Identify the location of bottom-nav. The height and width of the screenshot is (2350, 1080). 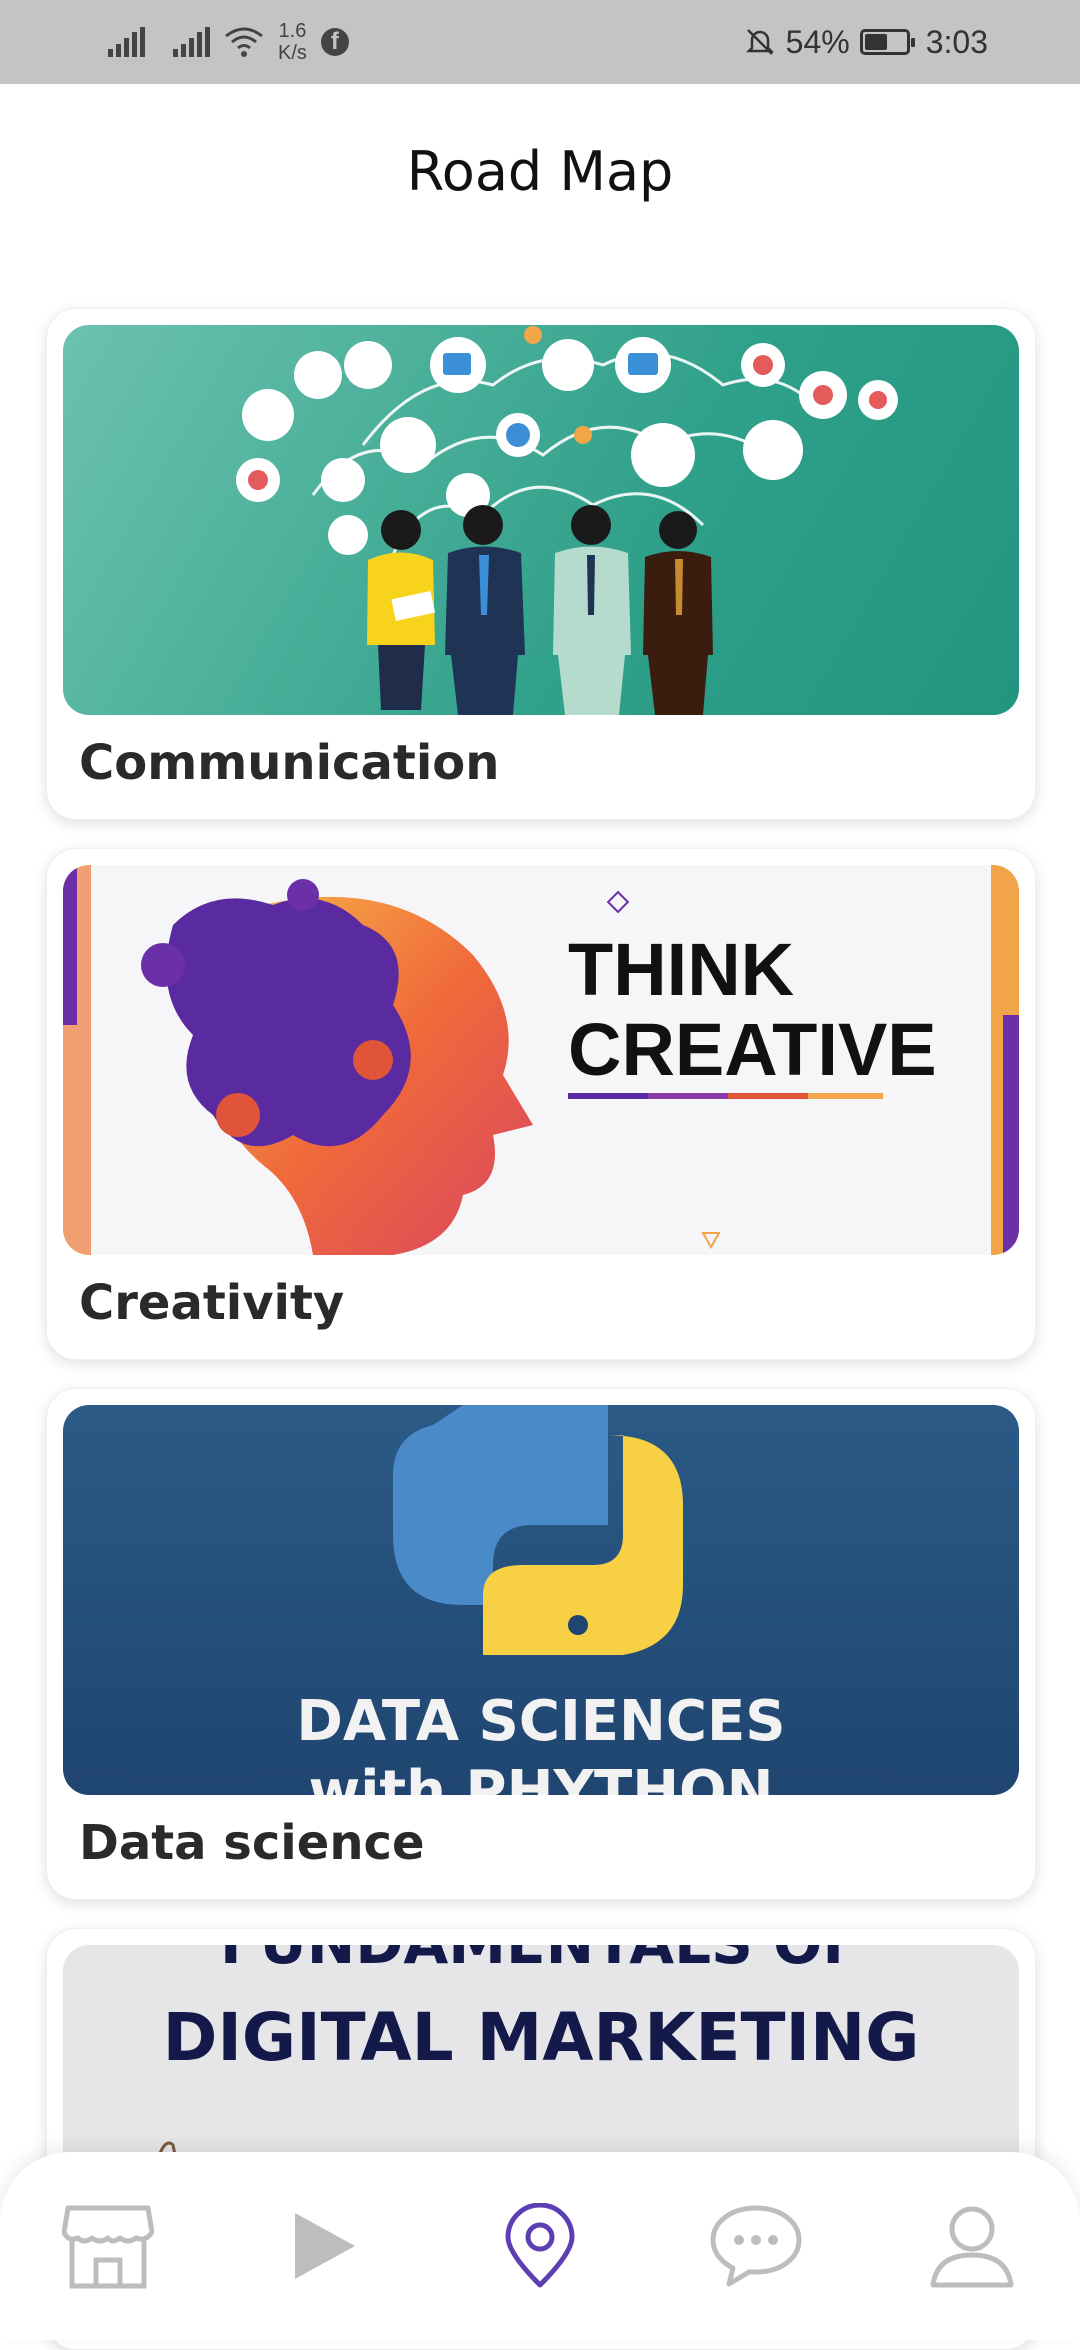
(540, 2246).